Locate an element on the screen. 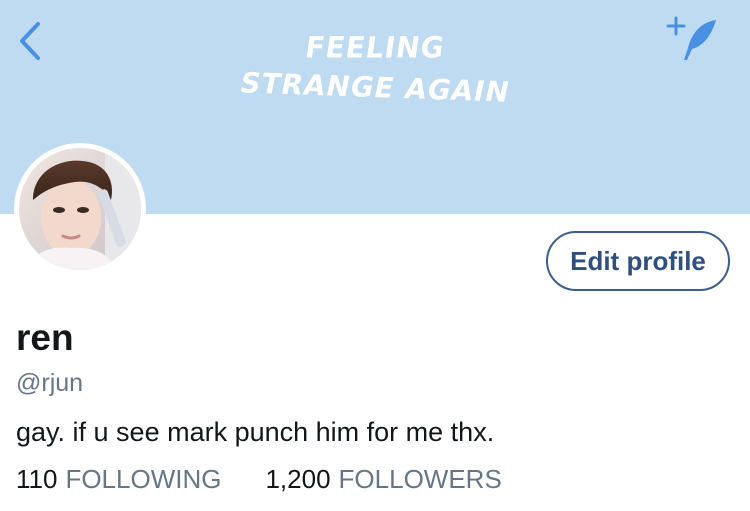  followers-link: 1,200 FOLLOWERS is located at coordinates (383, 479).